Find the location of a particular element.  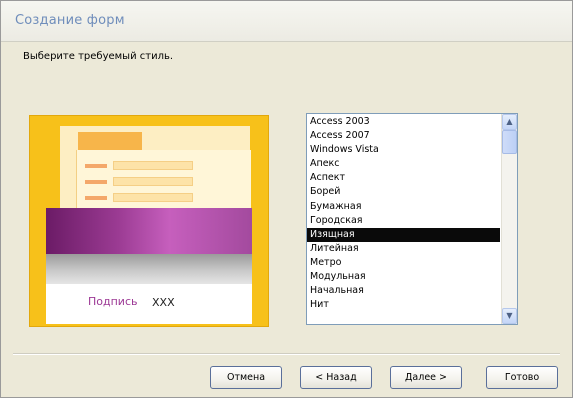

list-item: Access 2003 is located at coordinates (403, 122).